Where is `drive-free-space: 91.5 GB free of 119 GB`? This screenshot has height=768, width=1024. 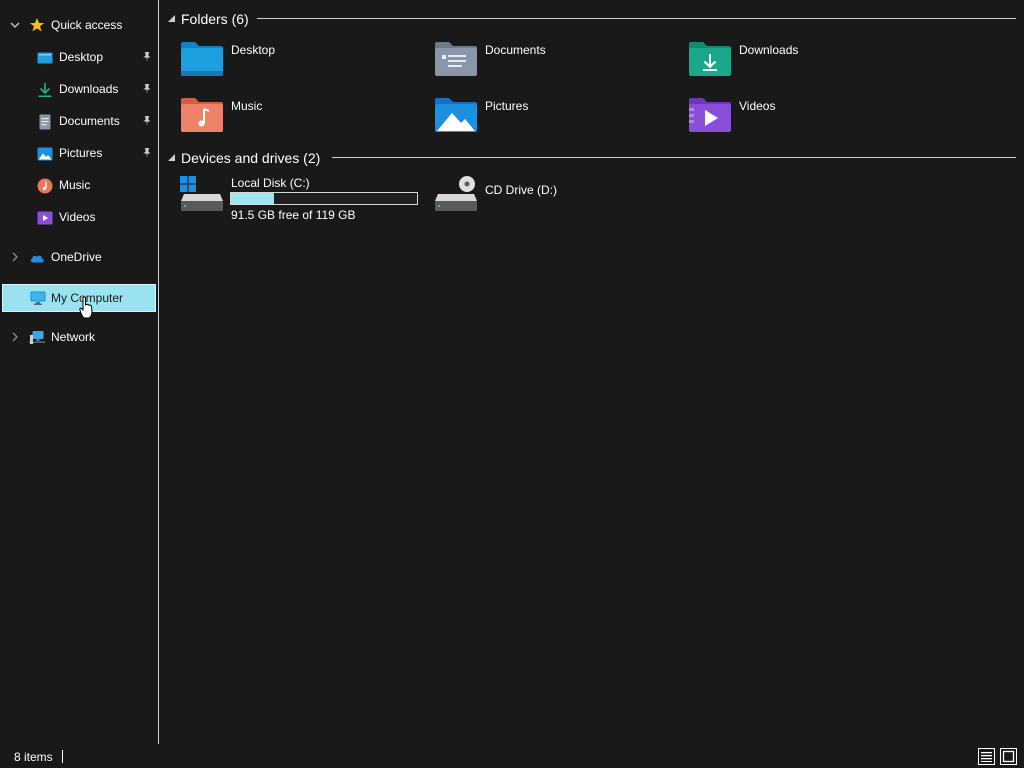 drive-free-space: 91.5 GB free of 119 GB is located at coordinates (293, 215).